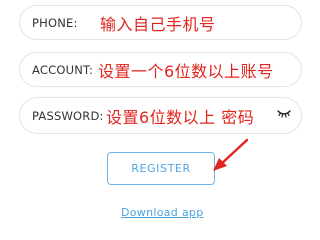 The width and height of the screenshot is (320, 240). What do you see at coordinates (180, 117) in the screenshot?
I see `password-annotation: 设置6位数以上 密码` at bounding box center [180, 117].